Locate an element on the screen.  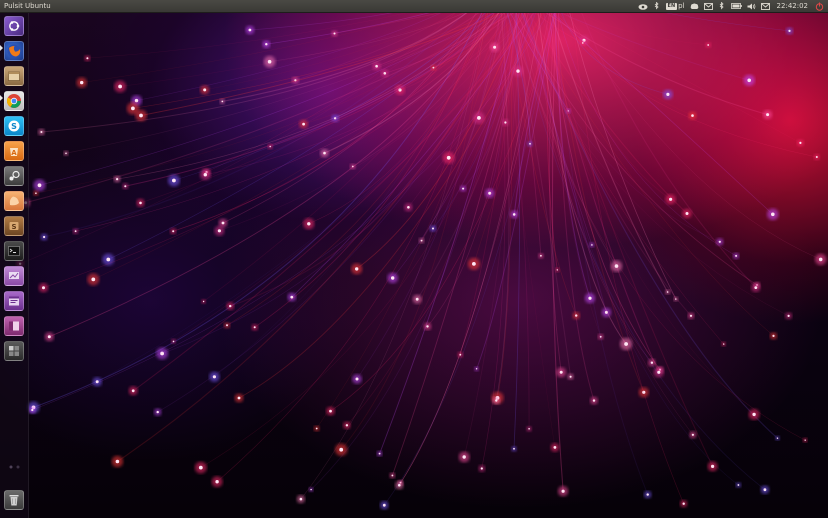
steam-icon is located at coordinates (14, 175).